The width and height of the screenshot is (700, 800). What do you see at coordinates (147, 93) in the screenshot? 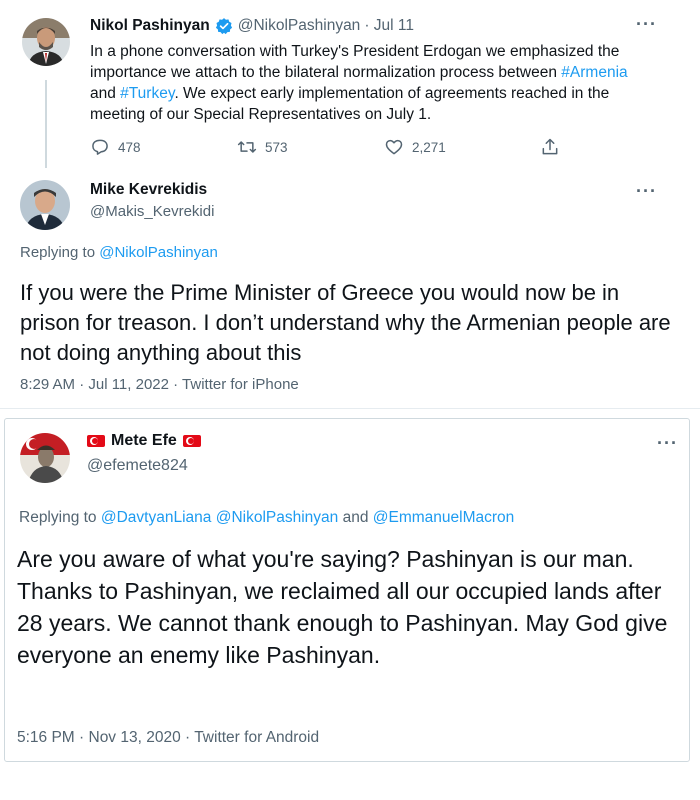
I see `hashtag-turkey: #Turkey` at bounding box center [147, 93].